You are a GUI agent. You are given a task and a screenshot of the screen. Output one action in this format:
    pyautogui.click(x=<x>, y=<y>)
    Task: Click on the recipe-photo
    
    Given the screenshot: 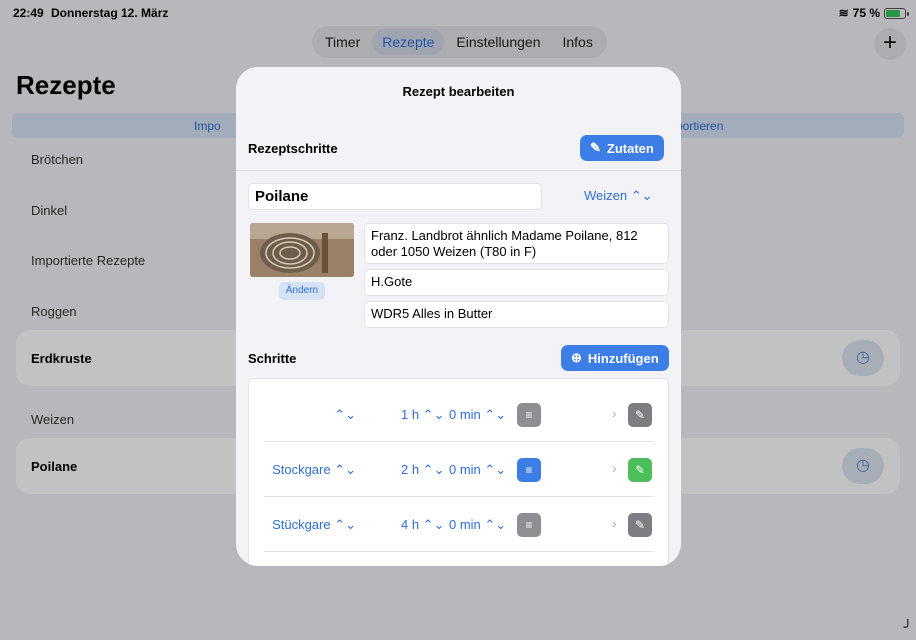 What is the action you would take?
    pyautogui.click(x=302, y=250)
    